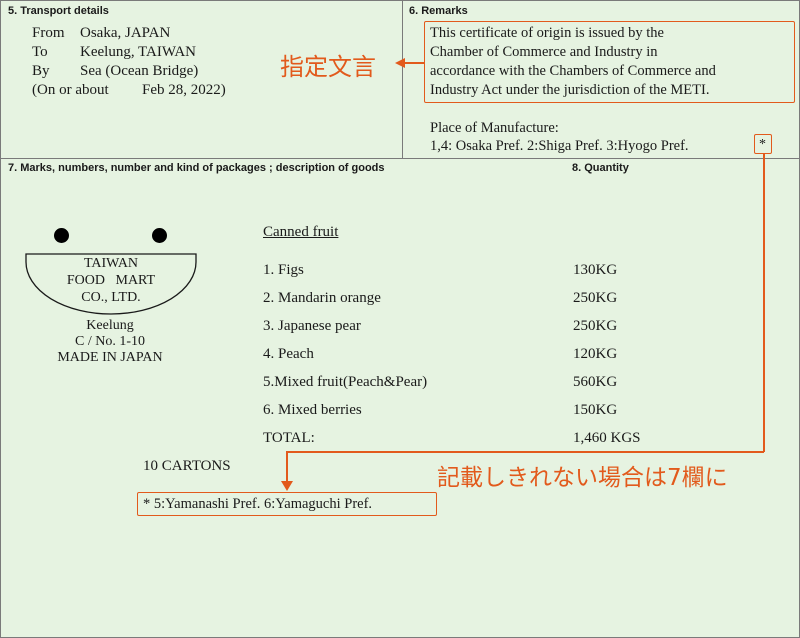 This screenshot has width=800, height=638. Describe the element at coordinates (288, 354) in the screenshot. I see `item-name: 4. Peach` at that location.